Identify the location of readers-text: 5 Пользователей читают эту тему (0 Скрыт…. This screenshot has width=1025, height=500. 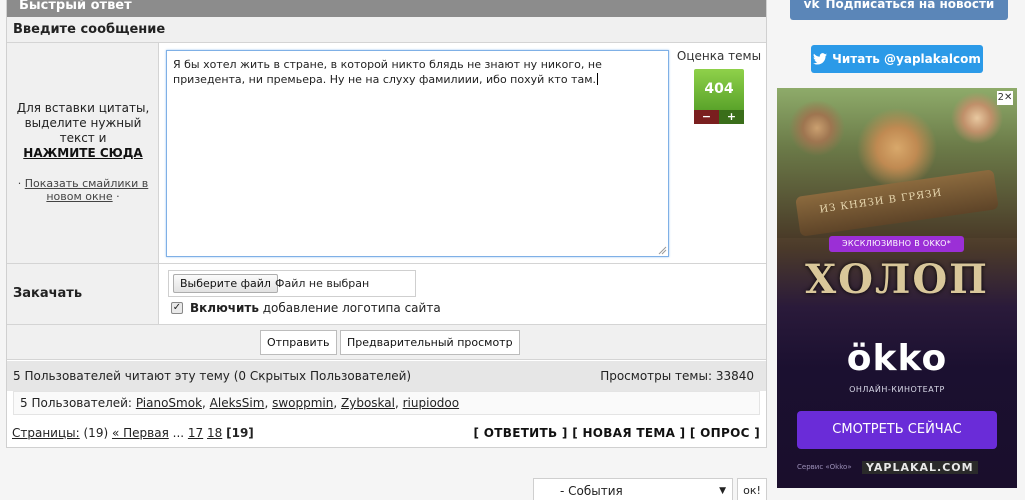
(212, 376).